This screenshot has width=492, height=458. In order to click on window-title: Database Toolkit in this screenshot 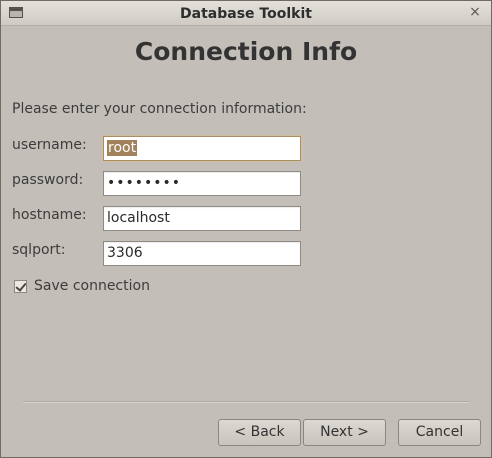, I will do `click(246, 14)`.